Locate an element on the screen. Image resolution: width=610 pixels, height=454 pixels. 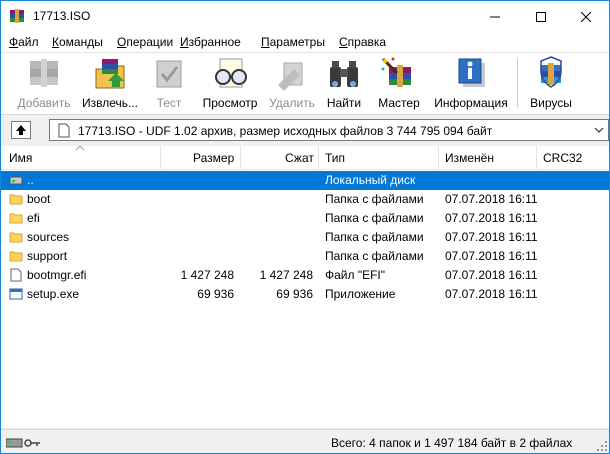
chevron-down-icon is located at coordinates (599, 130).